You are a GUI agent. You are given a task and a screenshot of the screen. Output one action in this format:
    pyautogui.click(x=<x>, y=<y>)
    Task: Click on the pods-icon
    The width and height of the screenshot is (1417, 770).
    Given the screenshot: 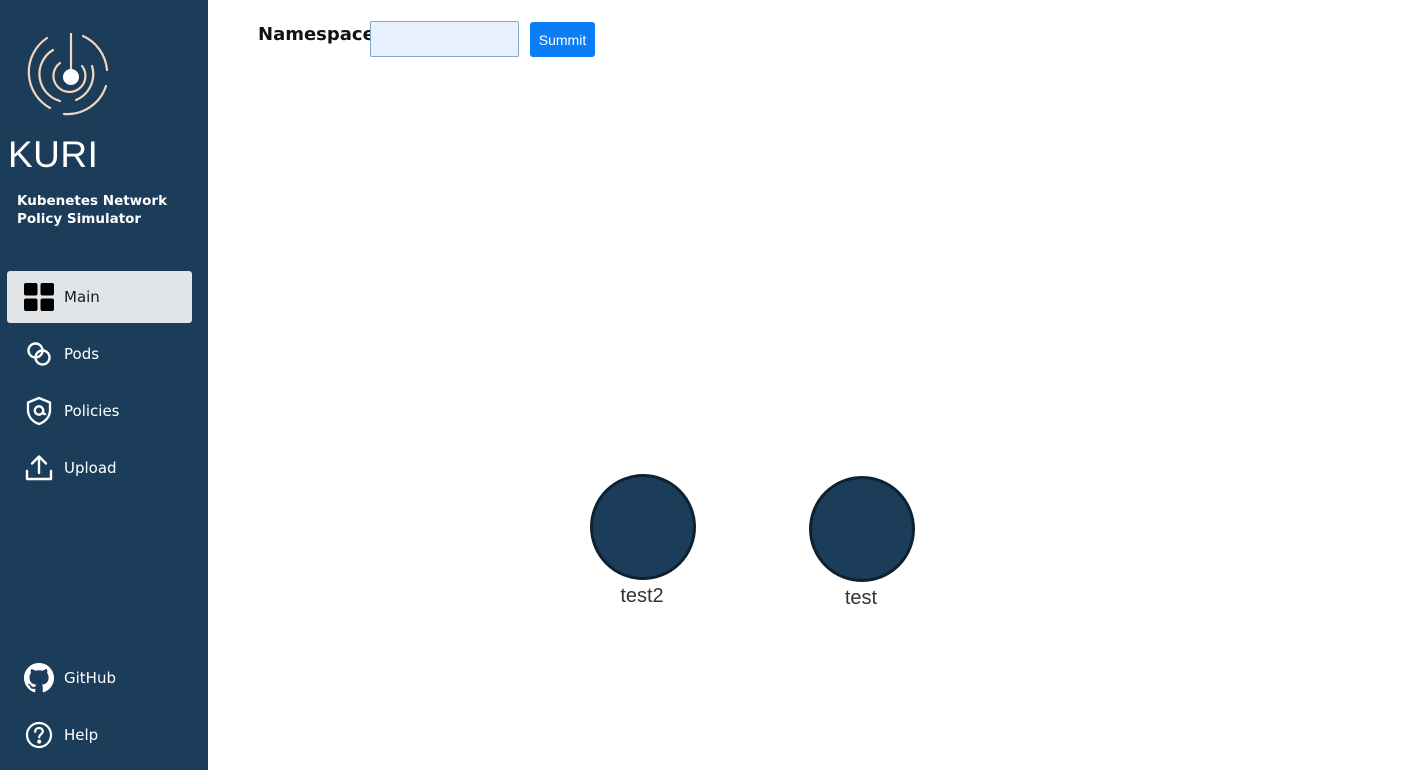 What is the action you would take?
    pyautogui.click(x=39, y=354)
    